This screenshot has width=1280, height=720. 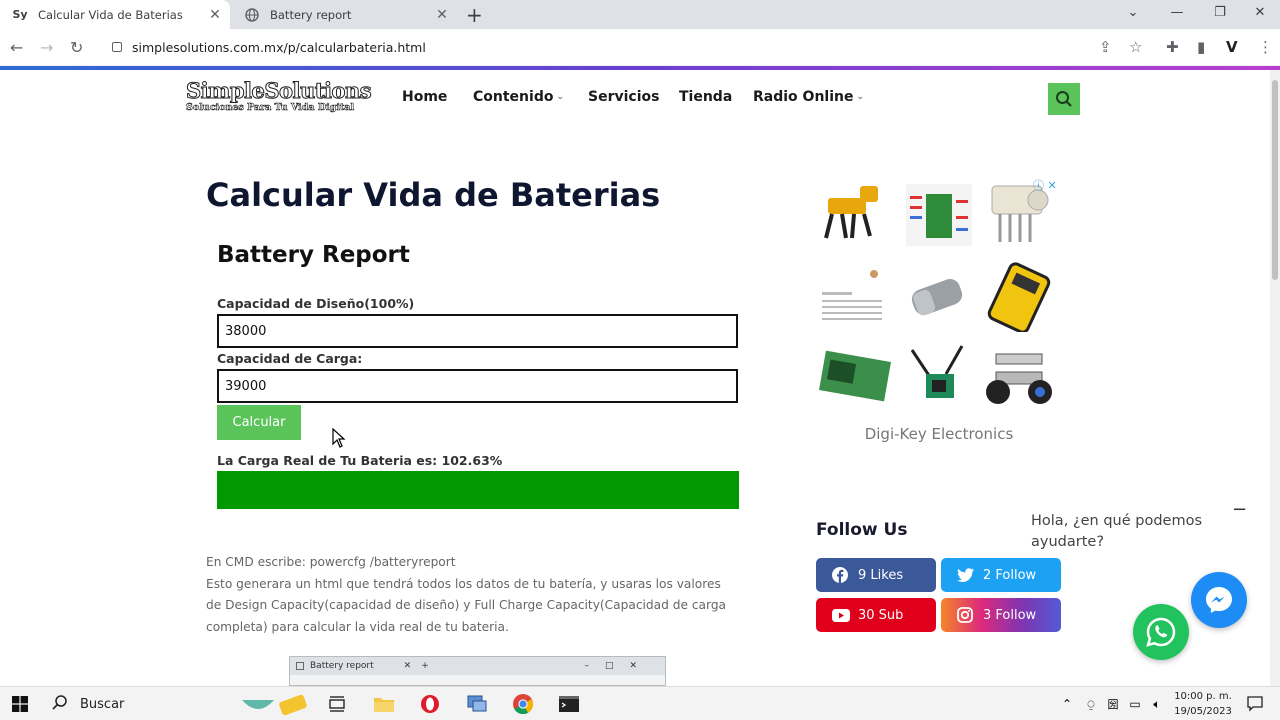 What do you see at coordinates (1239, 509) in the screenshot?
I see `chat-minimize-icon: −` at bounding box center [1239, 509].